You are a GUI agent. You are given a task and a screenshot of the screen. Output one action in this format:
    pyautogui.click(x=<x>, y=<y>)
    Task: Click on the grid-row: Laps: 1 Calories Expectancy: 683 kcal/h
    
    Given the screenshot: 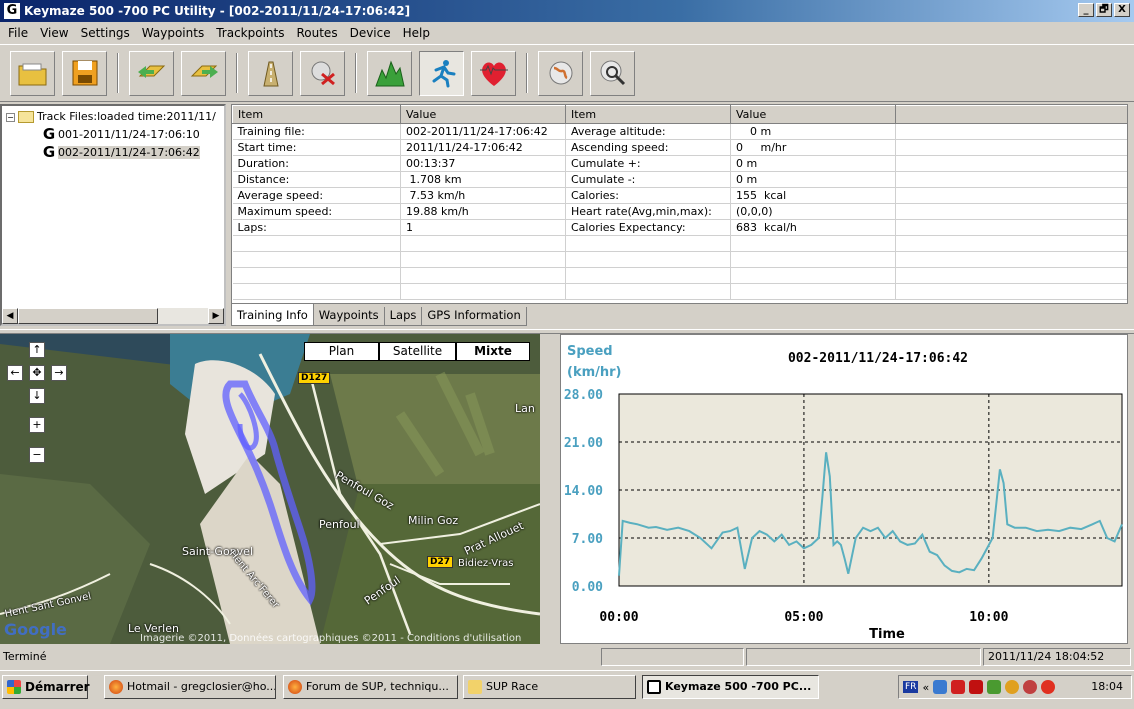 What is the action you would take?
    pyautogui.click(x=679, y=227)
    